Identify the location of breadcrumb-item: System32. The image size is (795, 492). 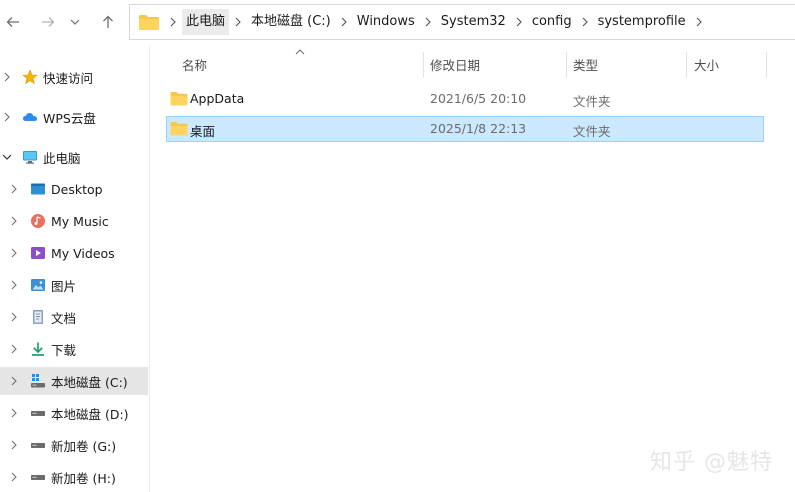
(473, 22).